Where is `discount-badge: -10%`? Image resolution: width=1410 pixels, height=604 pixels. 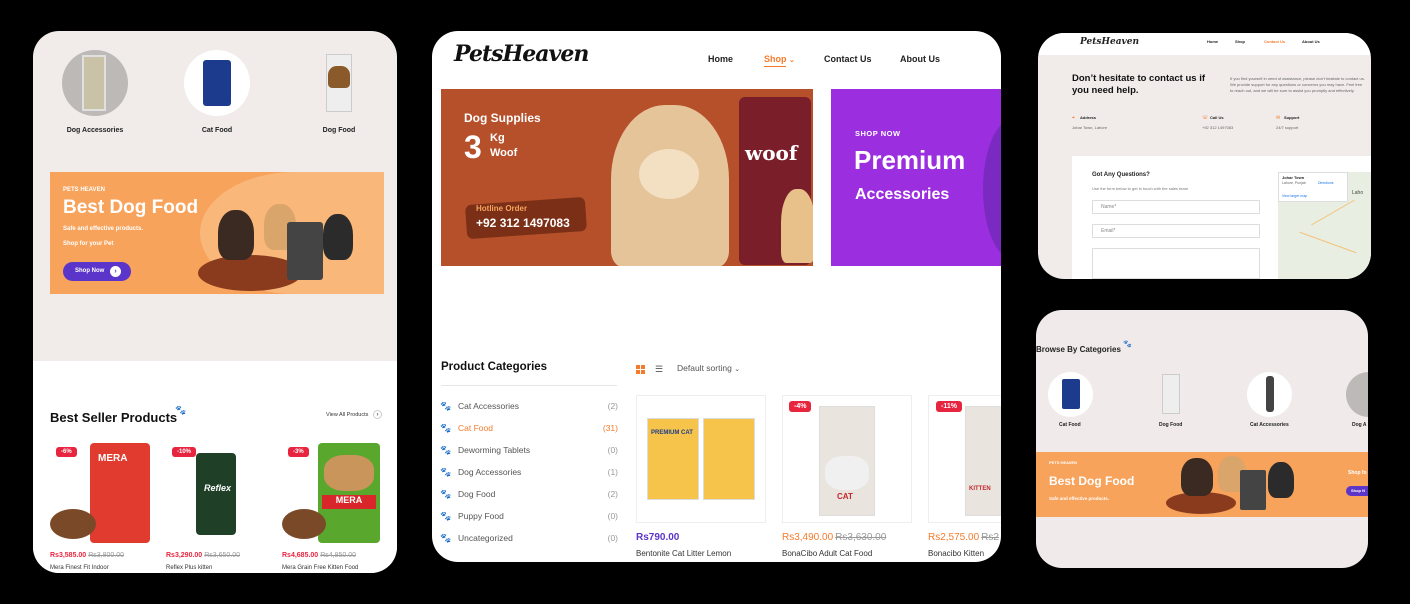 discount-badge: -10% is located at coordinates (184, 452).